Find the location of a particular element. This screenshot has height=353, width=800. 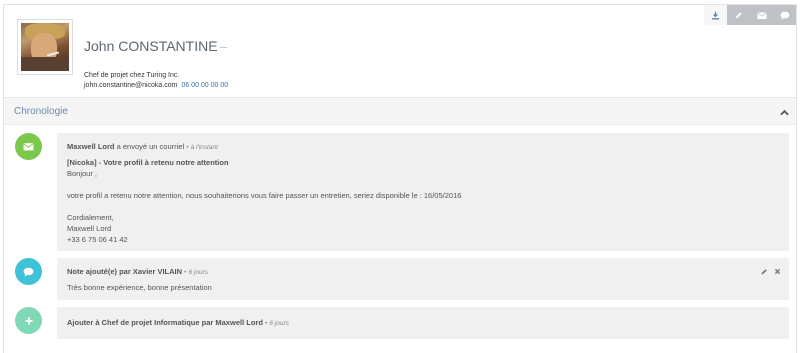

avatar is located at coordinates (45, 47).